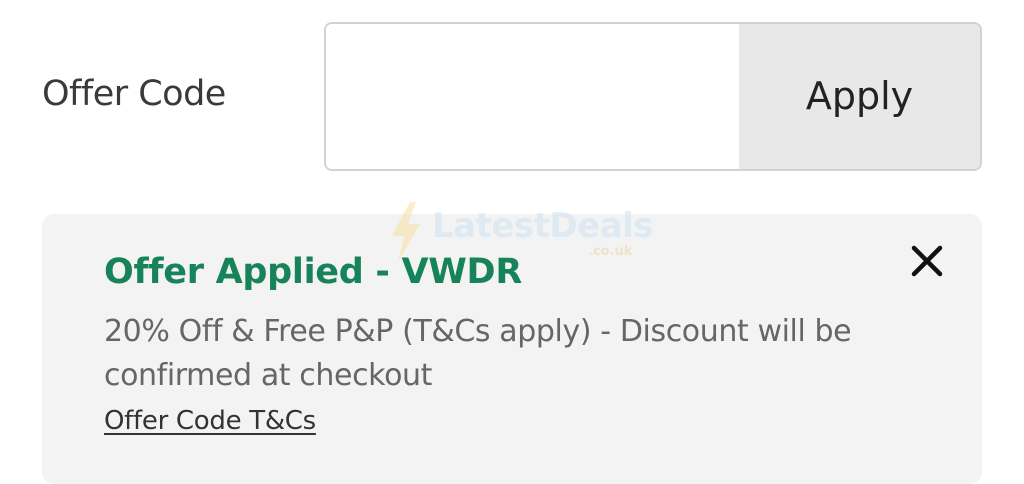 This screenshot has width=1024, height=484. I want to click on close-button, so click(927, 261).